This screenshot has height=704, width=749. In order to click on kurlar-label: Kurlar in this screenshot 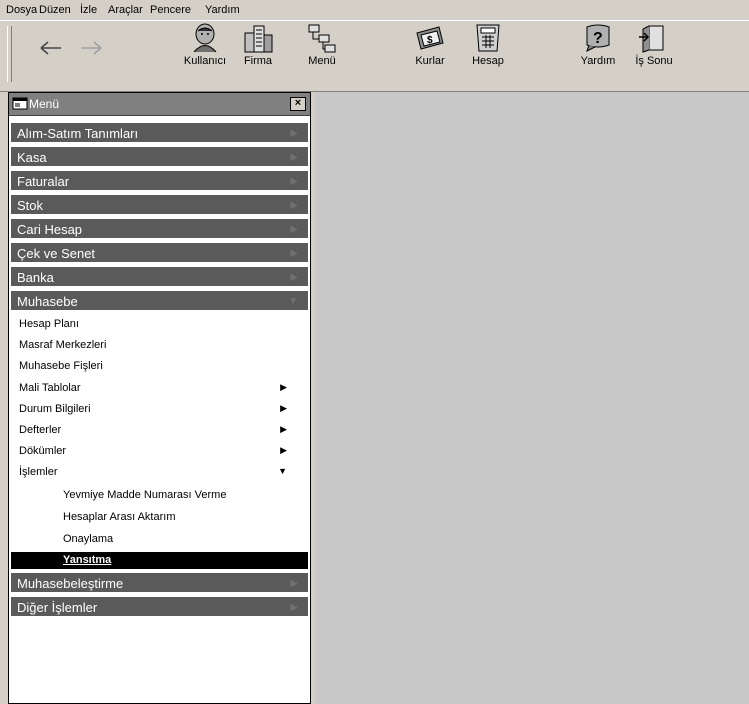, I will do `click(430, 61)`.